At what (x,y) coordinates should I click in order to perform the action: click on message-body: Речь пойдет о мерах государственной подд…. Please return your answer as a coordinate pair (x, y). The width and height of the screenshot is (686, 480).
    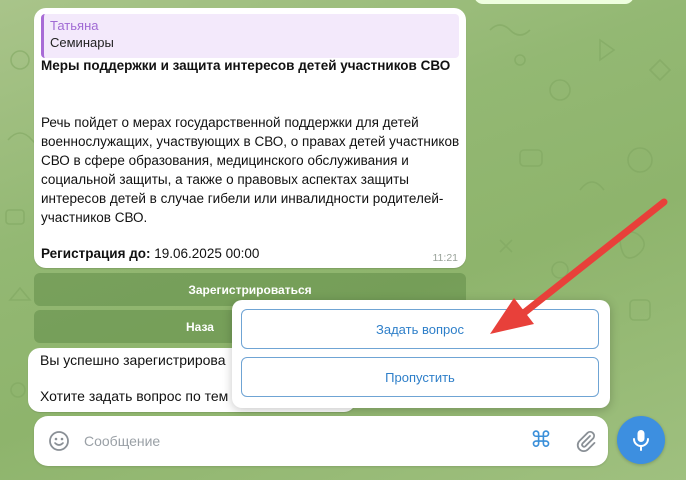
    Looking at the image, I should click on (250, 170).